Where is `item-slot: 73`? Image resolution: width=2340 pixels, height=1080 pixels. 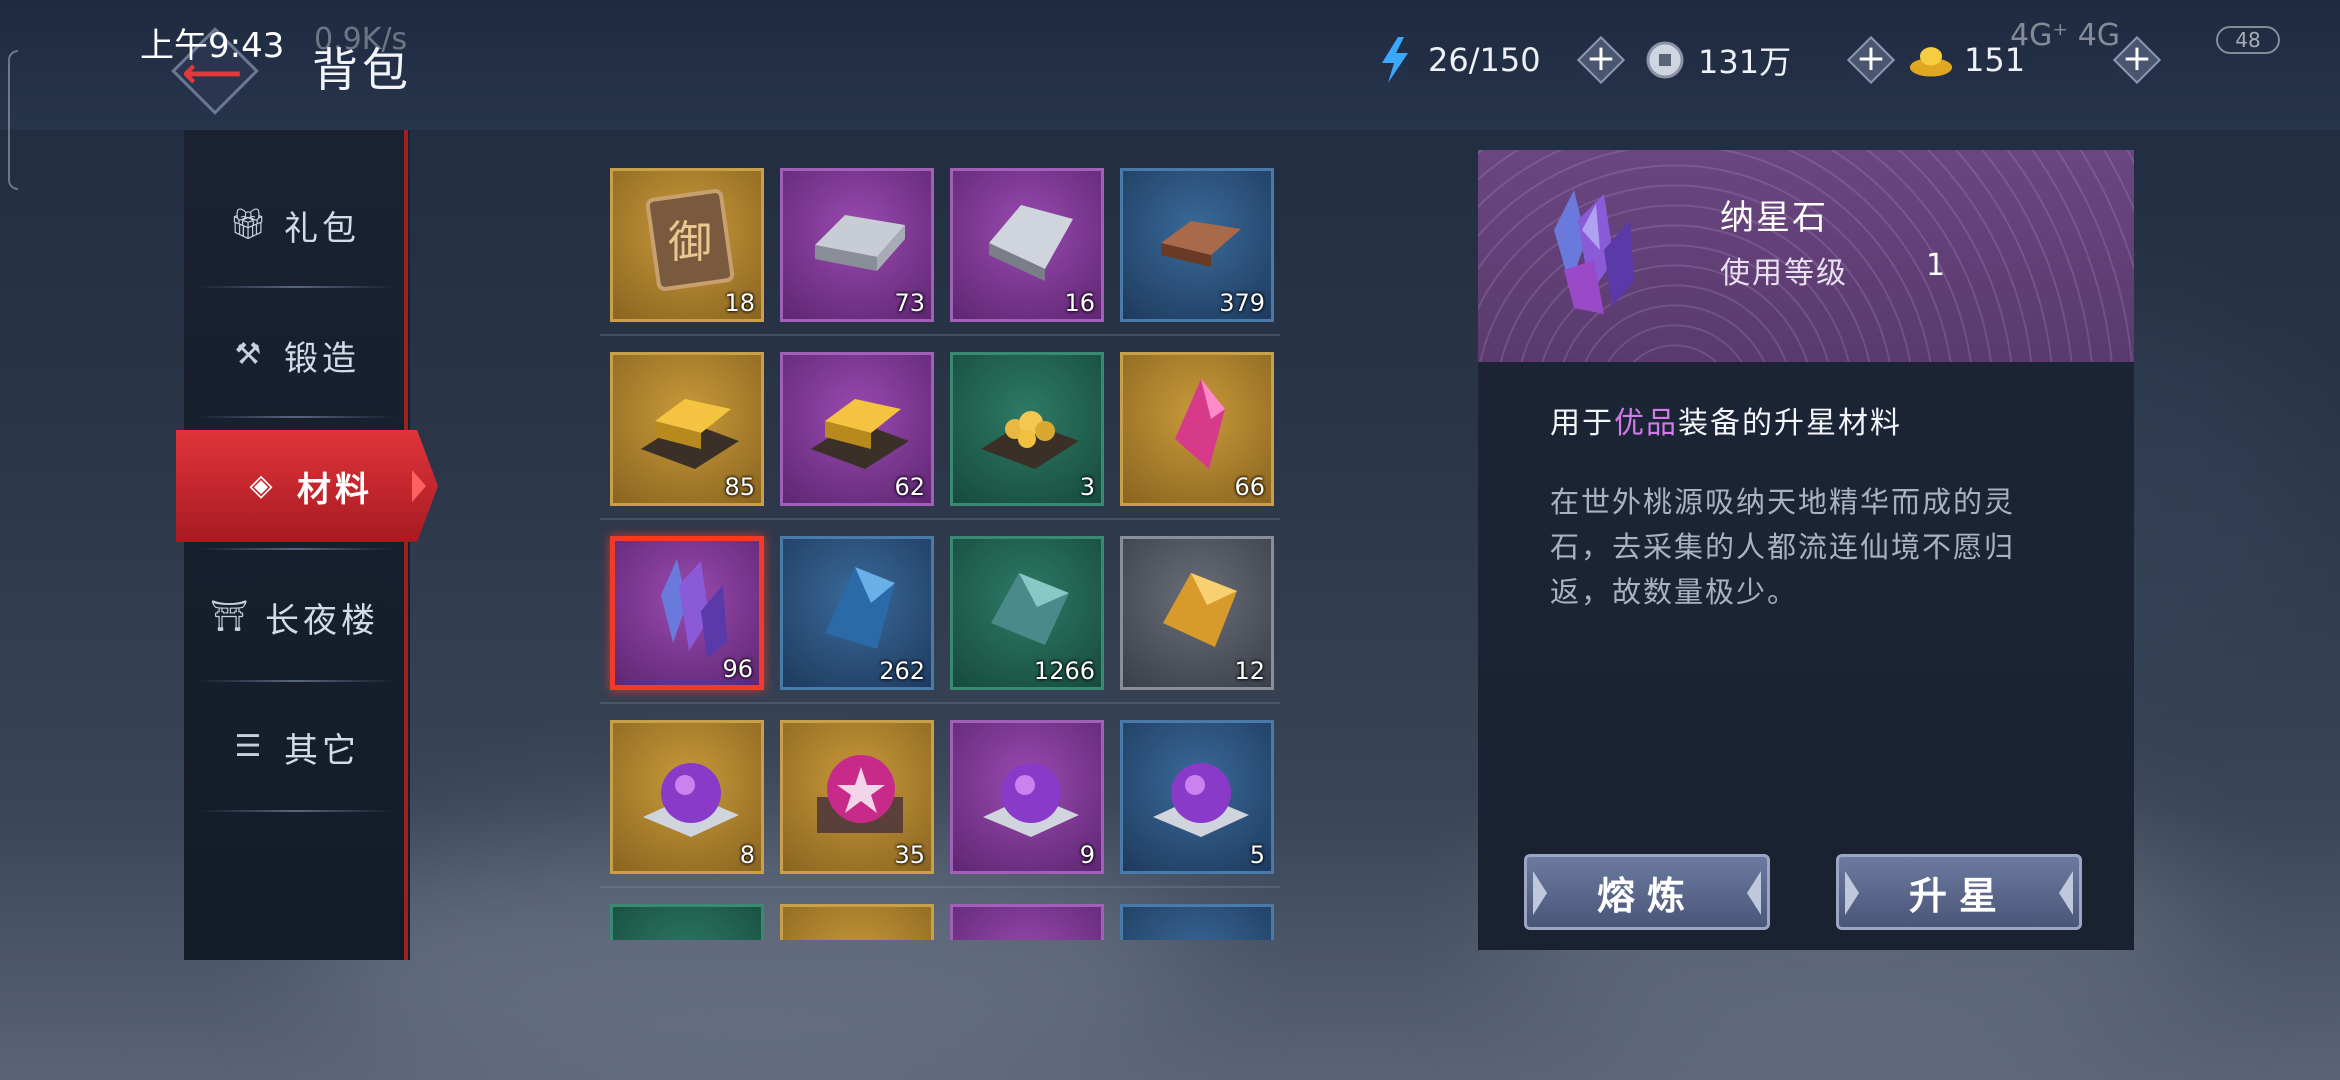 item-slot: 73 is located at coordinates (857, 245).